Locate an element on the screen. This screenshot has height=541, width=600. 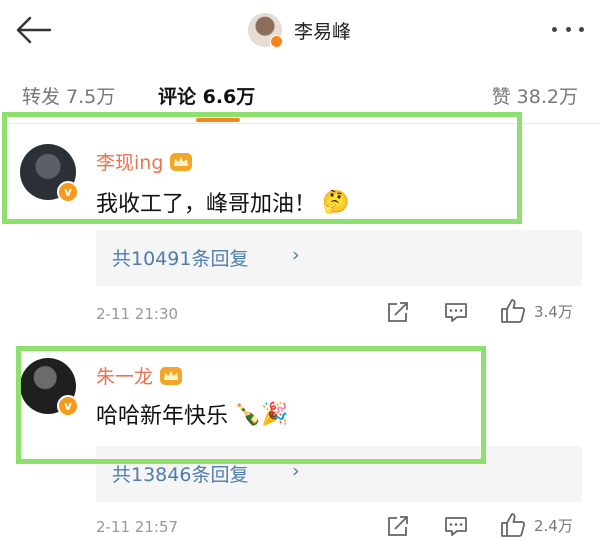
replies-link: 共10491条回复 › is located at coordinates (339, 258).